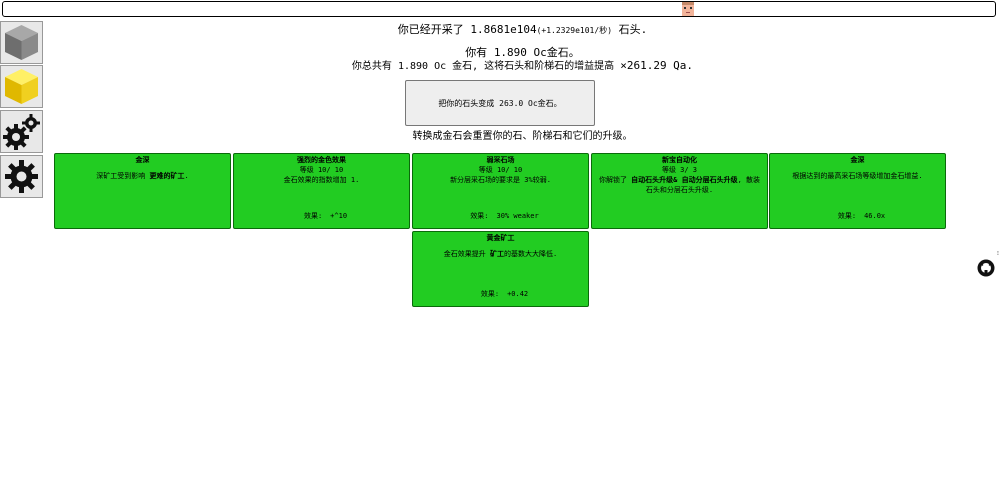  I want to click on side-dots: ⁝, so click(998, 253).